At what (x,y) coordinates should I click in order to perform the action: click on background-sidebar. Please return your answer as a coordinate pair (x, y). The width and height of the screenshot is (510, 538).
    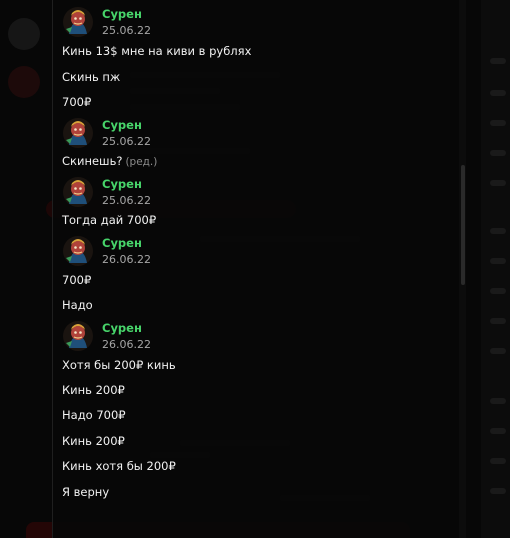
    Looking at the image, I should click on (494, 269).